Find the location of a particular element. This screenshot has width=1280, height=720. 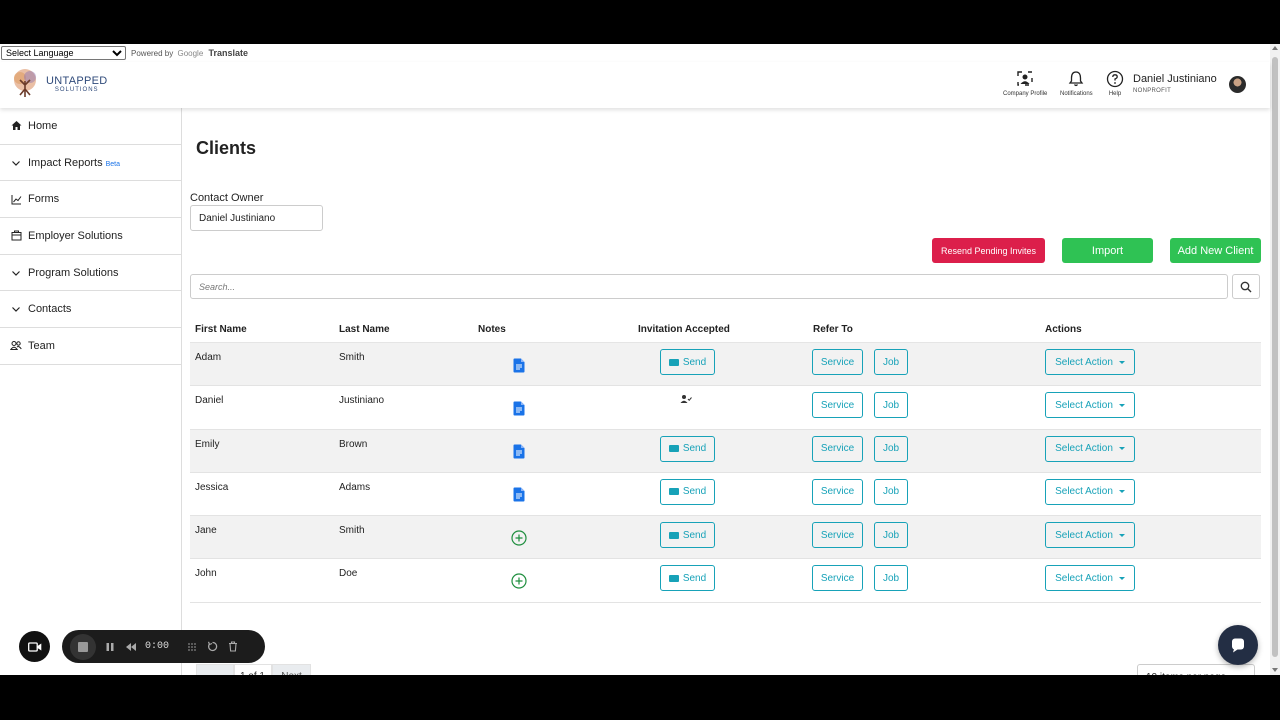

notifications-button: Notifications is located at coordinates (1076, 83).